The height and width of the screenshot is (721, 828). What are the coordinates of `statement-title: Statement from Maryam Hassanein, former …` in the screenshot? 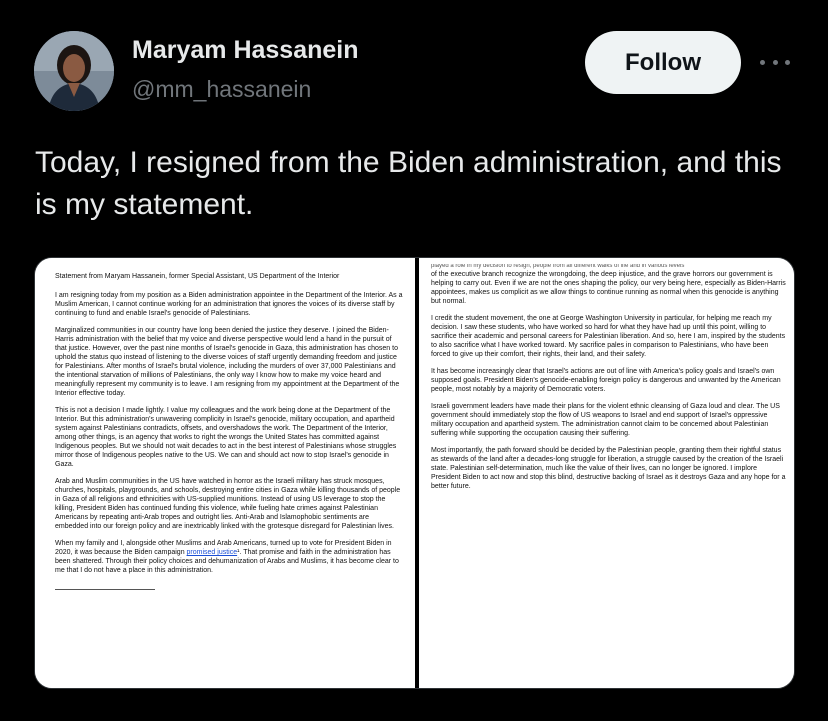 It's located at (197, 276).